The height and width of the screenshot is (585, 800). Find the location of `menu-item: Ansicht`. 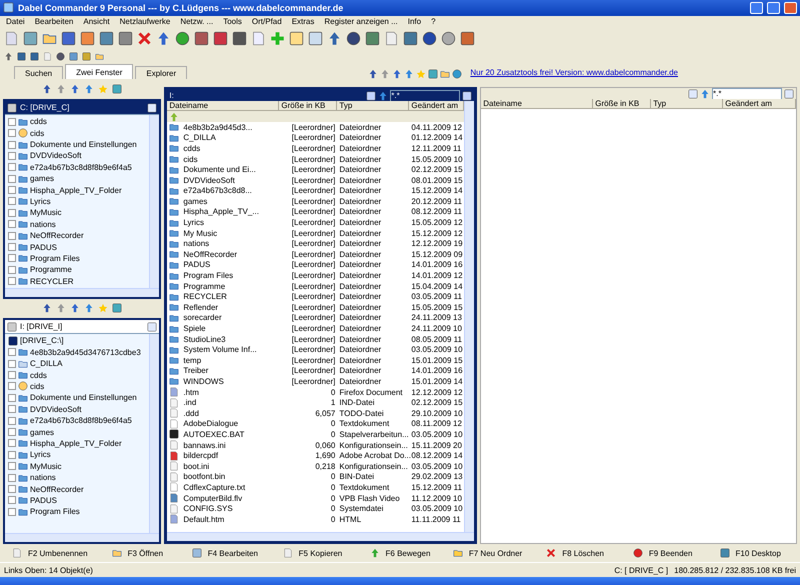

menu-item: Ansicht is located at coordinates (96, 21).